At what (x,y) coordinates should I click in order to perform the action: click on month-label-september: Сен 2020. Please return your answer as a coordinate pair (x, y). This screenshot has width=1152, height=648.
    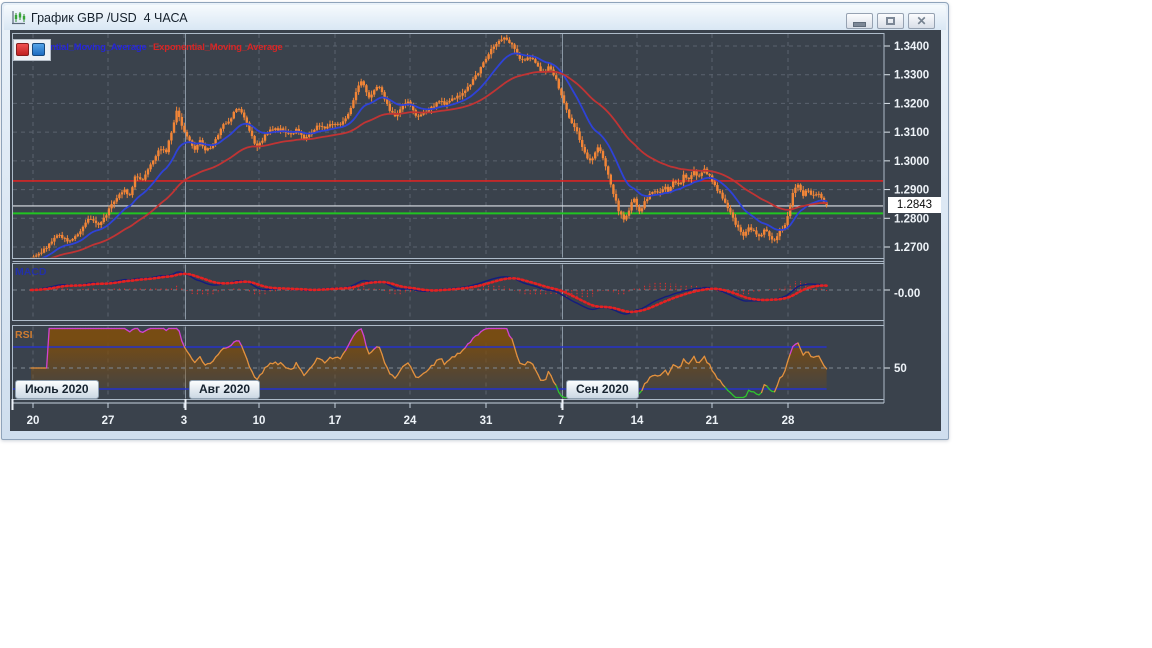
    Looking at the image, I should click on (602, 389).